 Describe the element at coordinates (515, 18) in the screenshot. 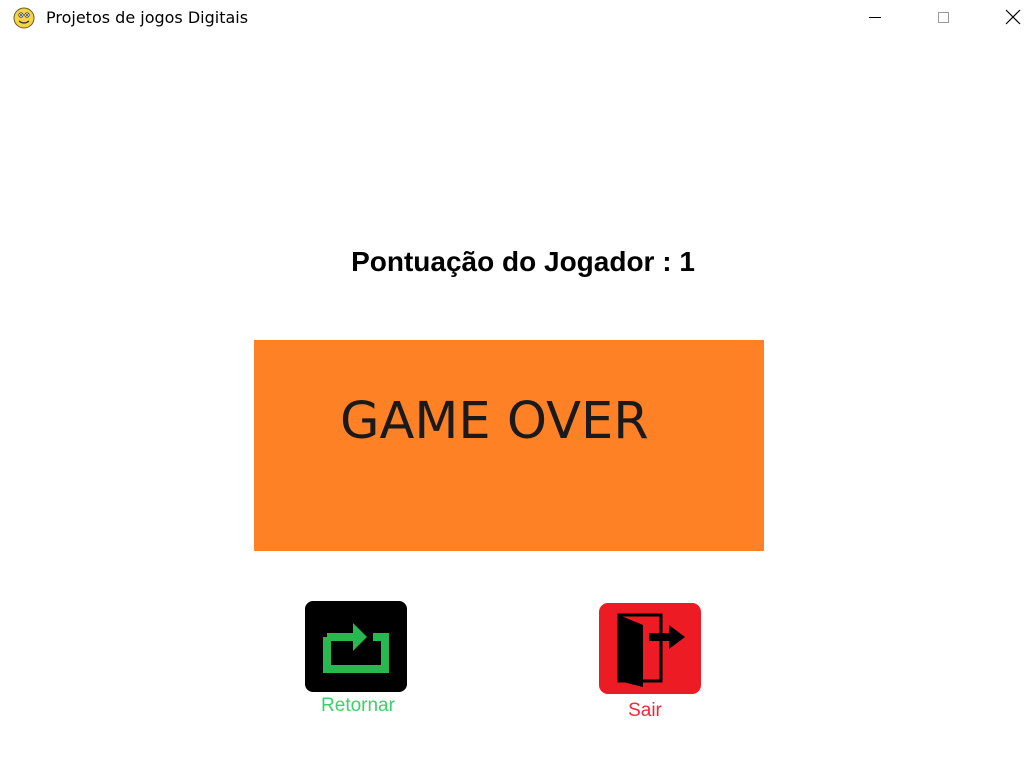

I see `title-bar: Projetos de jogos Digitais` at that location.